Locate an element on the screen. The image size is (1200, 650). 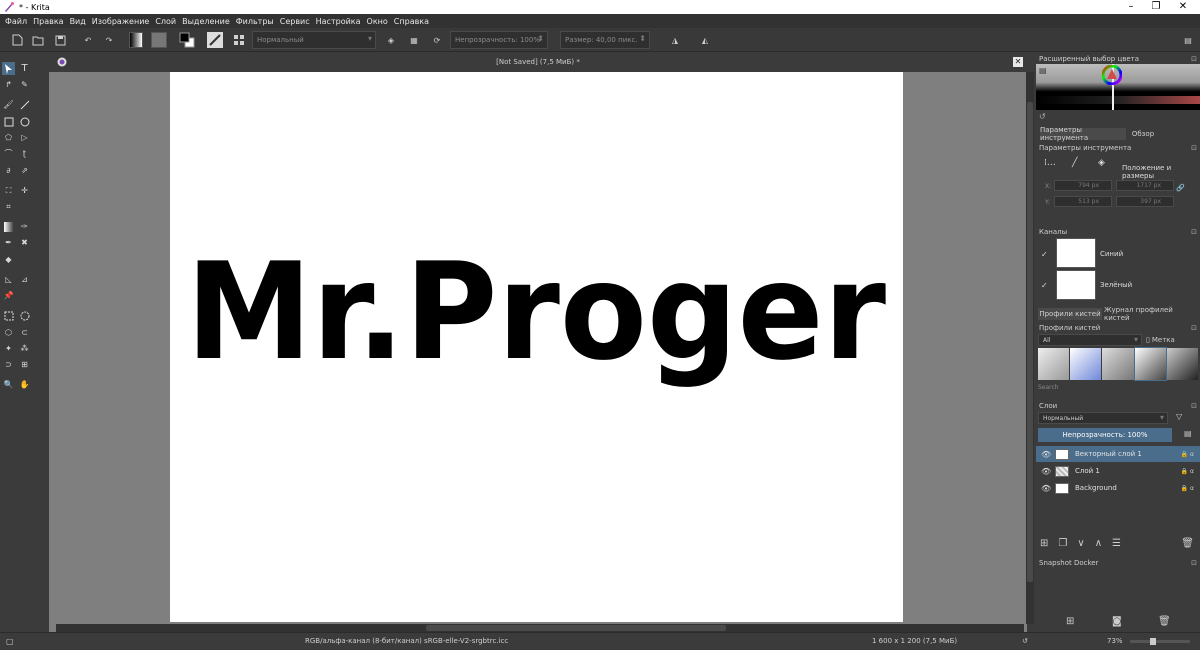
menu-image: Изображение is located at coordinates (121, 21).